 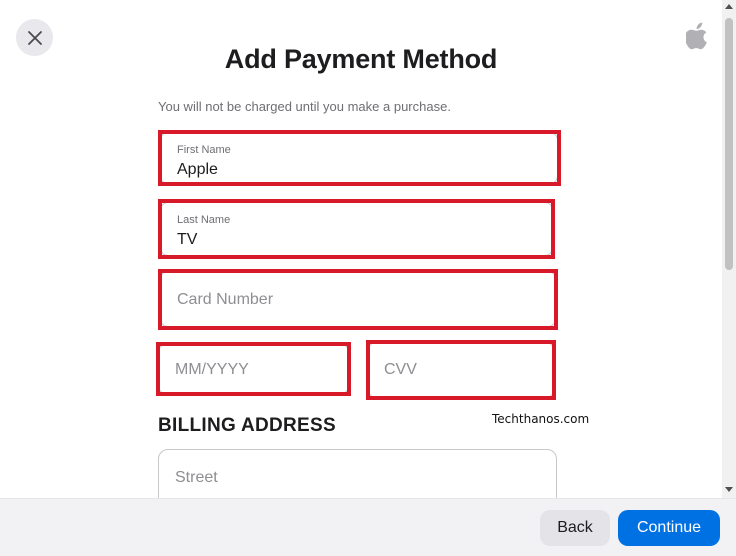 What do you see at coordinates (197, 169) in the screenshot?
I see `first-name-value: Apple` at bounding box center [197, 169].